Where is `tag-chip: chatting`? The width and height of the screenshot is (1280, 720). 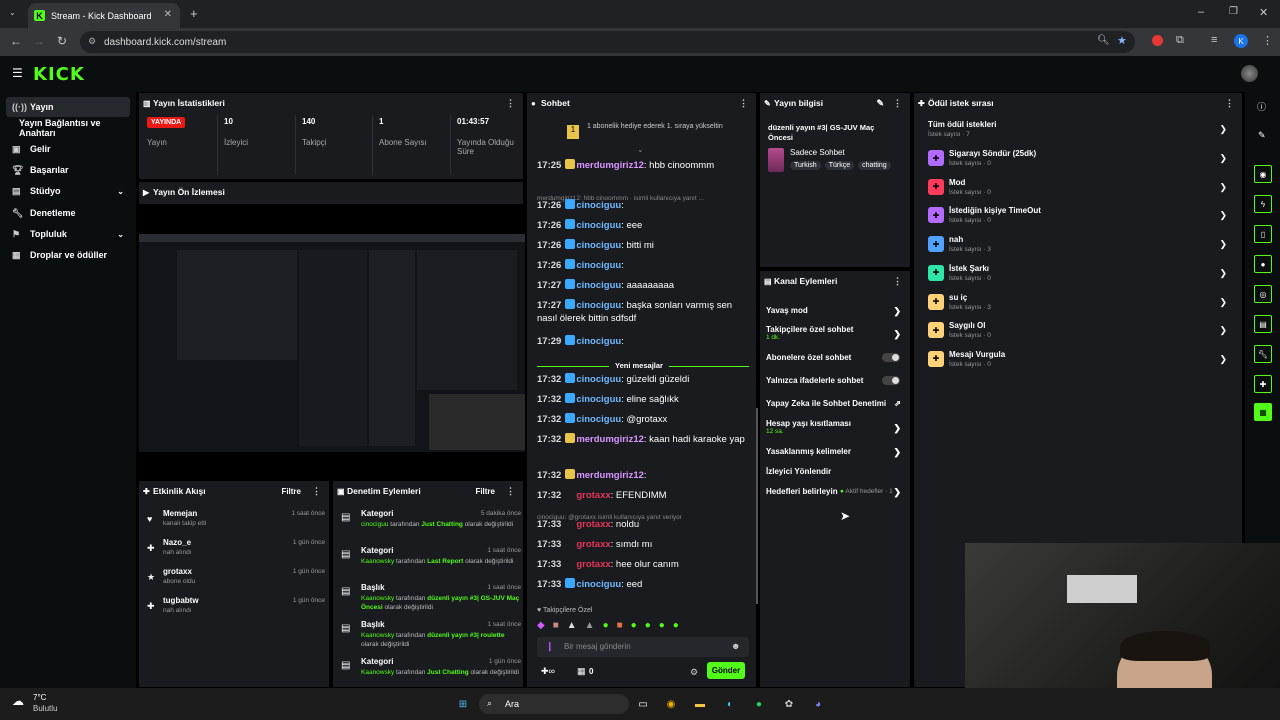
tag-chip: chatting is located at coordinates (874, 165).